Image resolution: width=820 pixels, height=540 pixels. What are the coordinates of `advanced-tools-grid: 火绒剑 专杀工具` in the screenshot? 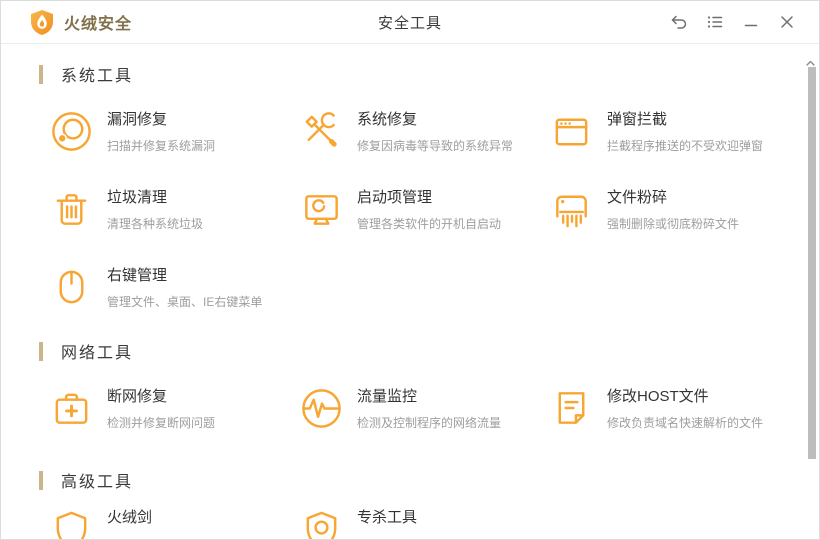 It's located at (434, 523).